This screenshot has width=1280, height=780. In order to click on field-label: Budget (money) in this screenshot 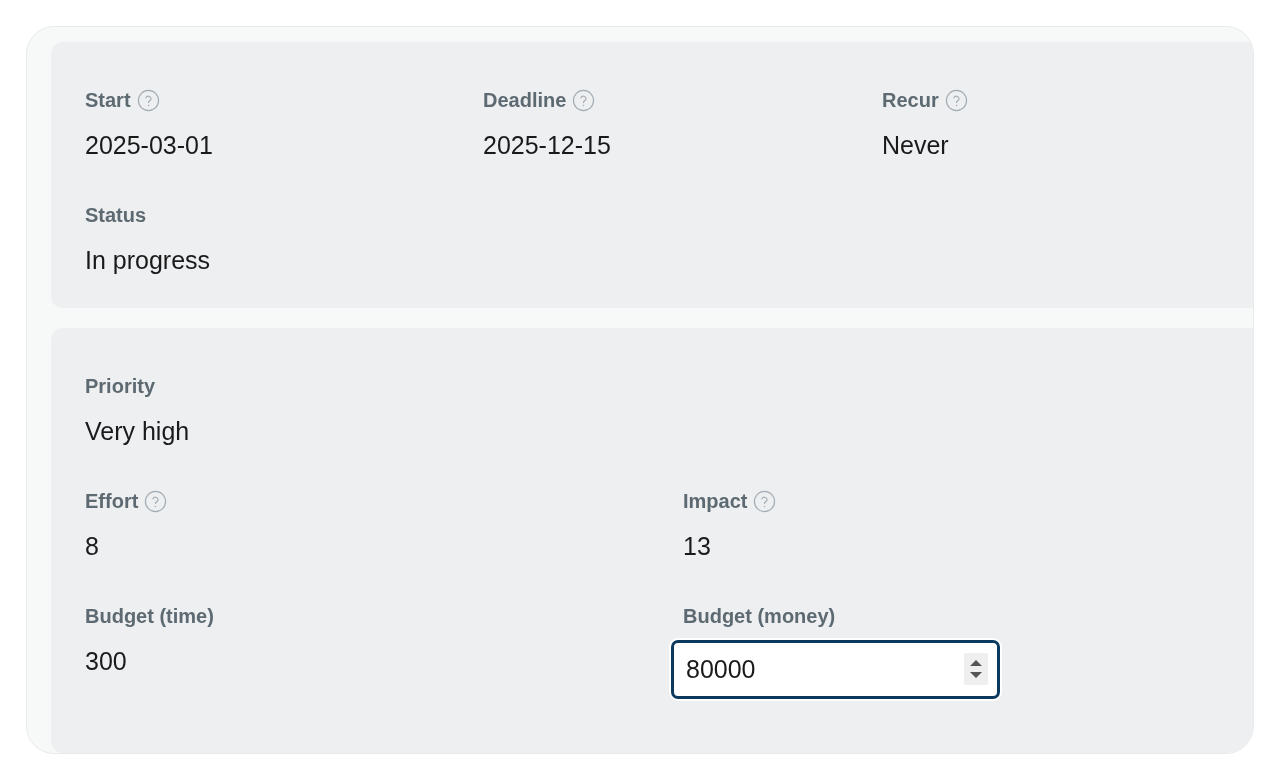, I will do `click(759, 616)`.